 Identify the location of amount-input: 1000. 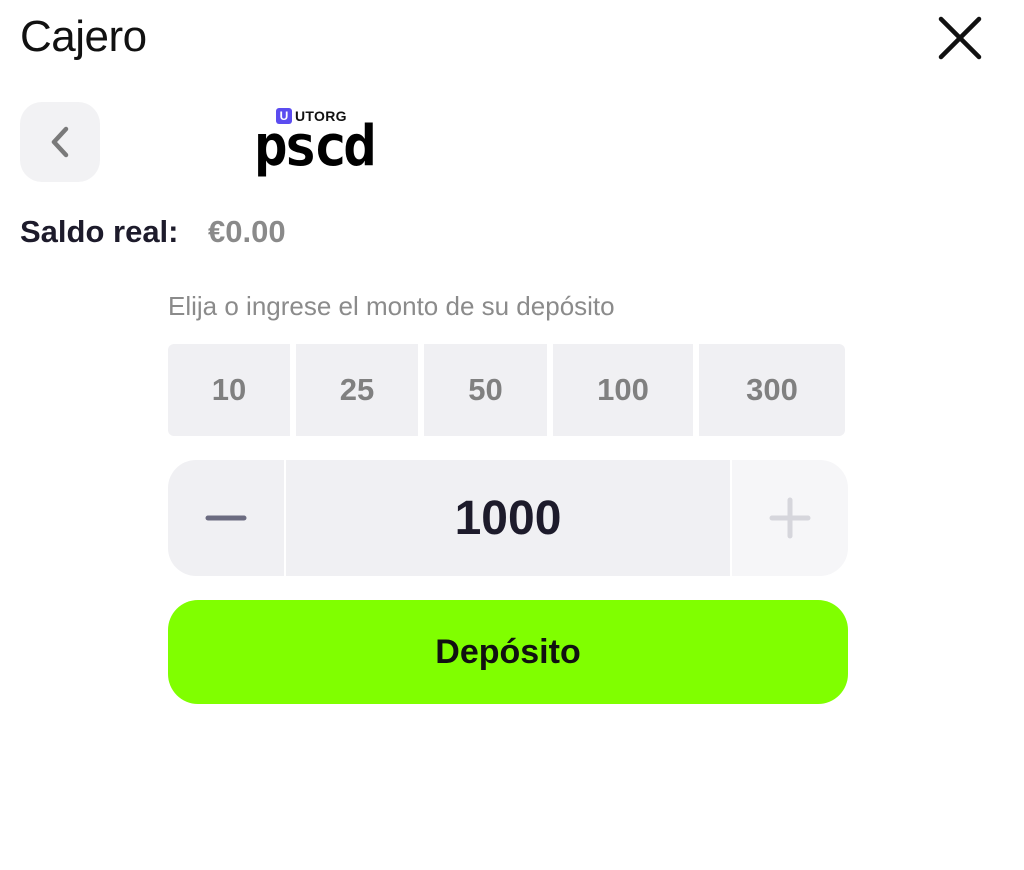
(508, 518).